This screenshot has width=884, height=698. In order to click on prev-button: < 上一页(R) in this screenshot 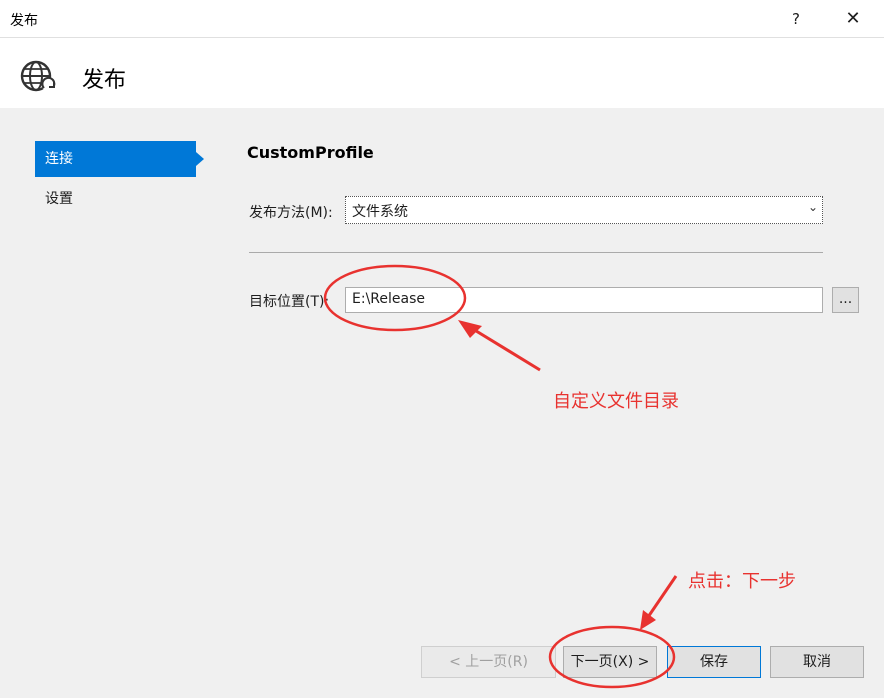, I will do `click(488, 662)`.